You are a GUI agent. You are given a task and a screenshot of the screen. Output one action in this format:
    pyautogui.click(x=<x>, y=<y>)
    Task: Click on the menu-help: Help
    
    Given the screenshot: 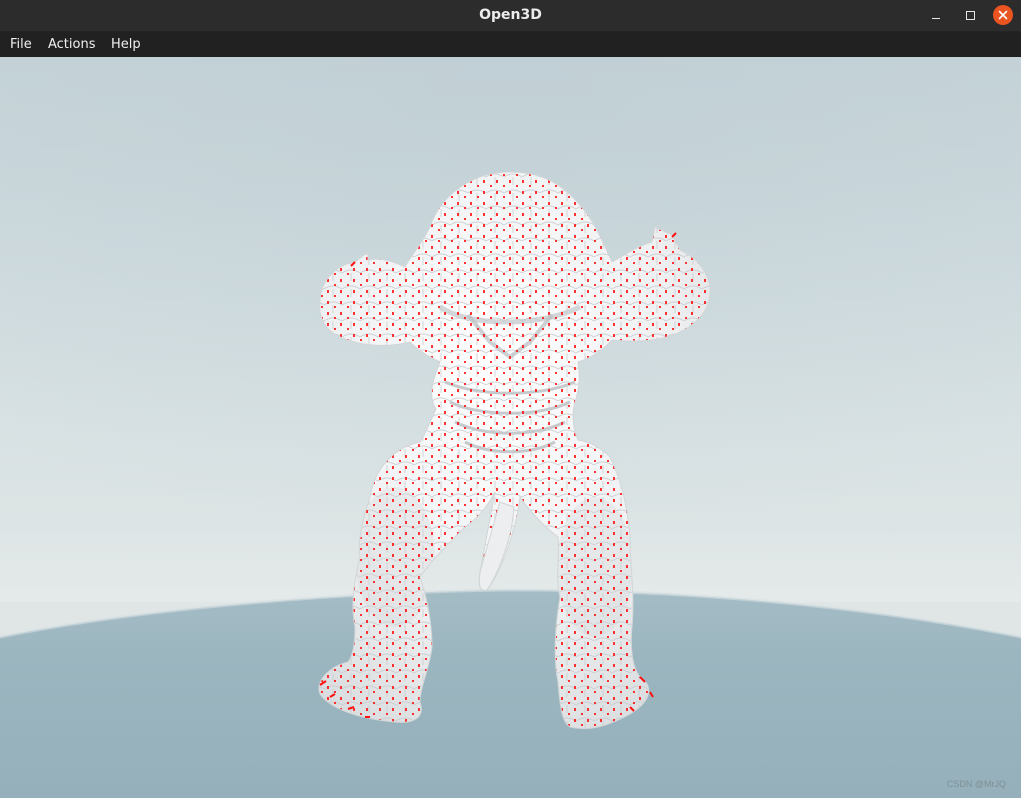 What is the action you would take?
    pyautogui.click(x=126, y=44)
    